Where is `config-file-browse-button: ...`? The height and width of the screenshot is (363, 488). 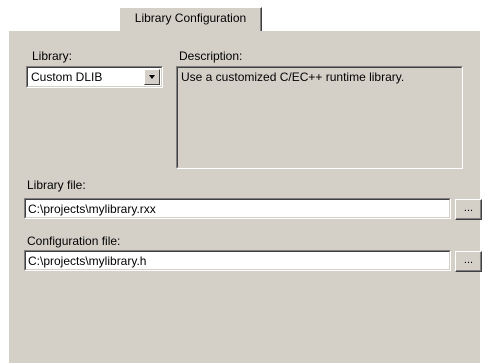 config-file-browse-button: ... is located at coordinates (468, 261).